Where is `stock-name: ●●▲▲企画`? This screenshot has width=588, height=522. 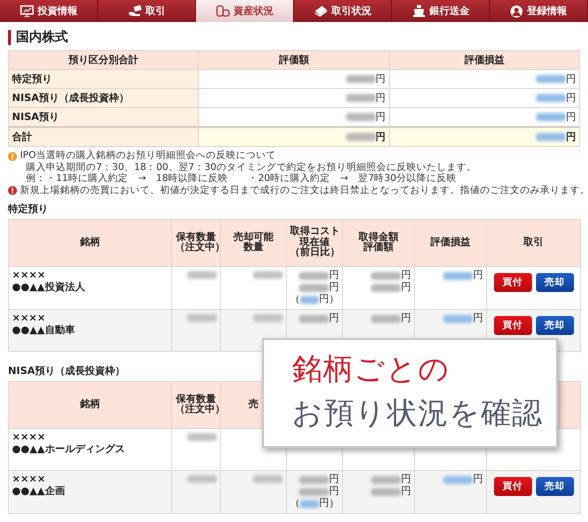 stock-name: ●●▲▲企画 is located at coordinates (39, 492).